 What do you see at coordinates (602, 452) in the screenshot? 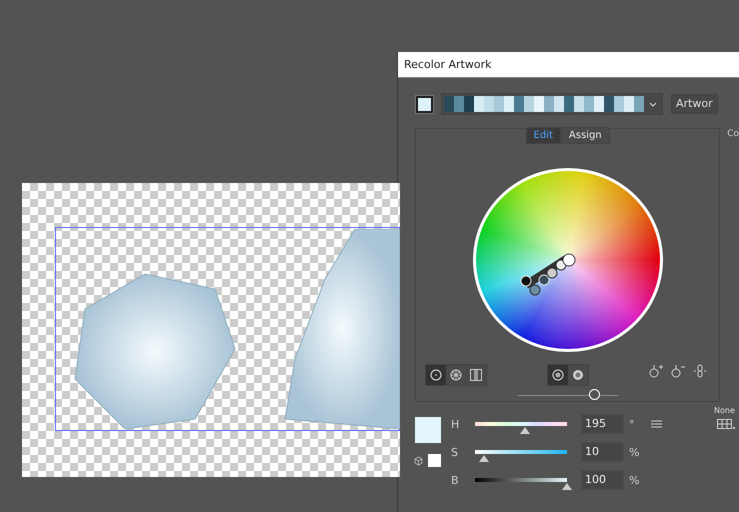
I see `value-field: 10` at bounding box center [602, 452].